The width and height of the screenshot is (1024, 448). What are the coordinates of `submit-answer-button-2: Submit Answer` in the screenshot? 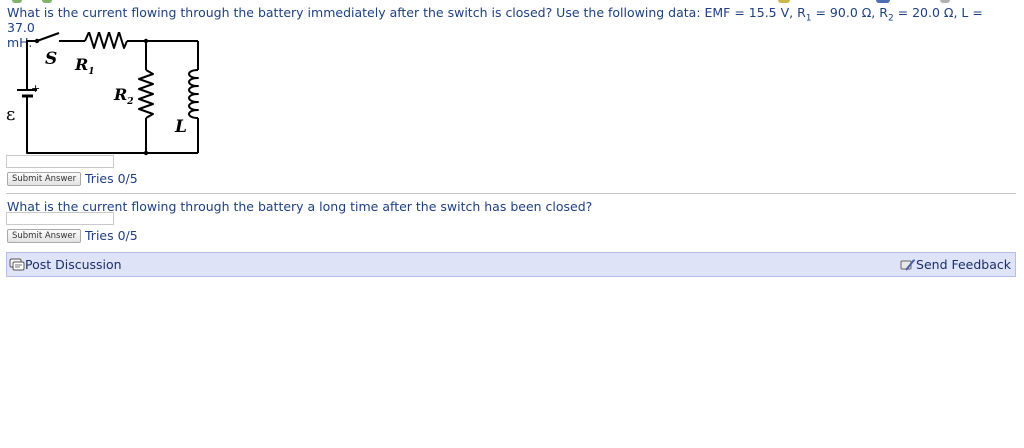 It's located at (44, 236).